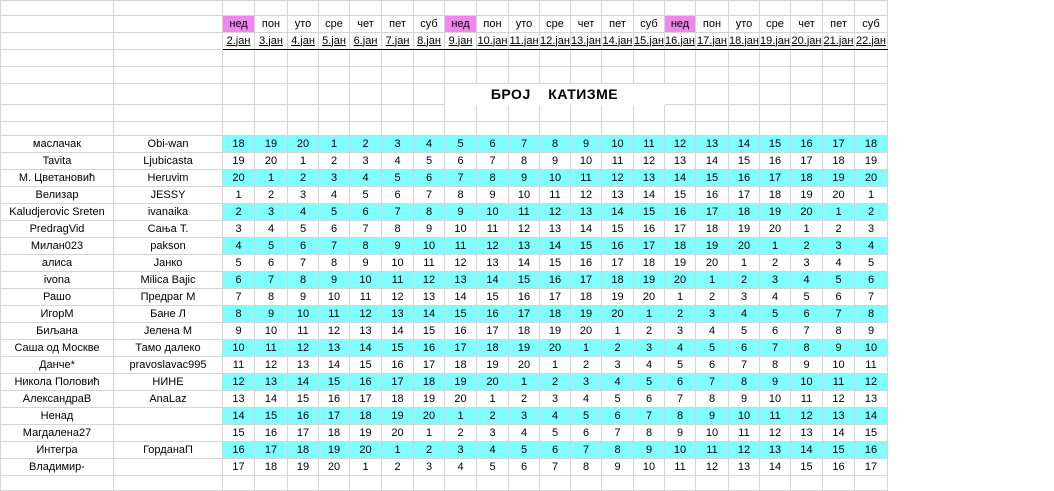  What do you see at coordinates (680, 331) in the screenshot?
I see `kathisma-number-cell: 3` at bounding box center [680, 331].